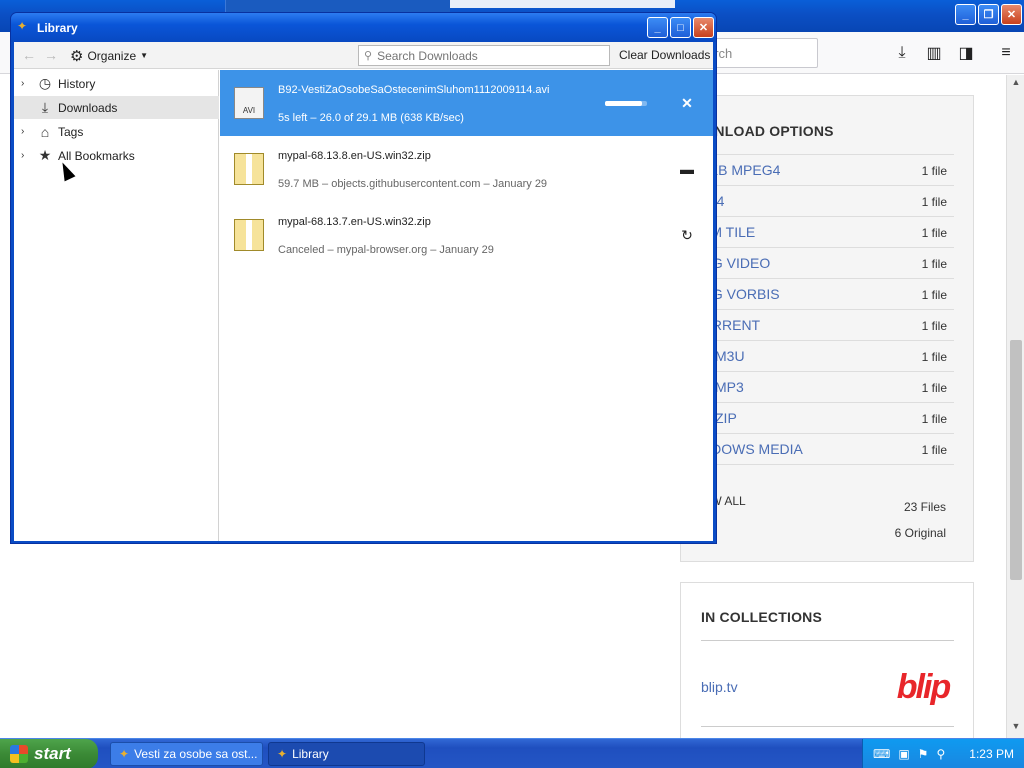  Describe the element at coordinates (827, 262) in the screenshot. I see `download-option-row: GG VIDEO 1 file` at that location.